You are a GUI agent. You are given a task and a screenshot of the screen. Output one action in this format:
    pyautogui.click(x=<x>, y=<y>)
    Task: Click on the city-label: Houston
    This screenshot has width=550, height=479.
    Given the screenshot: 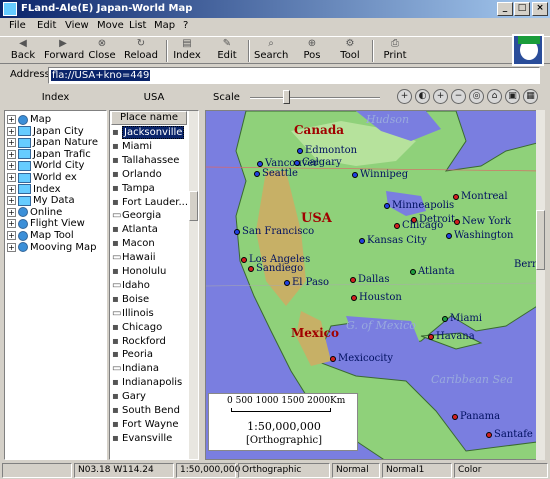 What is the action you would take?
    pyautogui.click(x=380, y=297)
    